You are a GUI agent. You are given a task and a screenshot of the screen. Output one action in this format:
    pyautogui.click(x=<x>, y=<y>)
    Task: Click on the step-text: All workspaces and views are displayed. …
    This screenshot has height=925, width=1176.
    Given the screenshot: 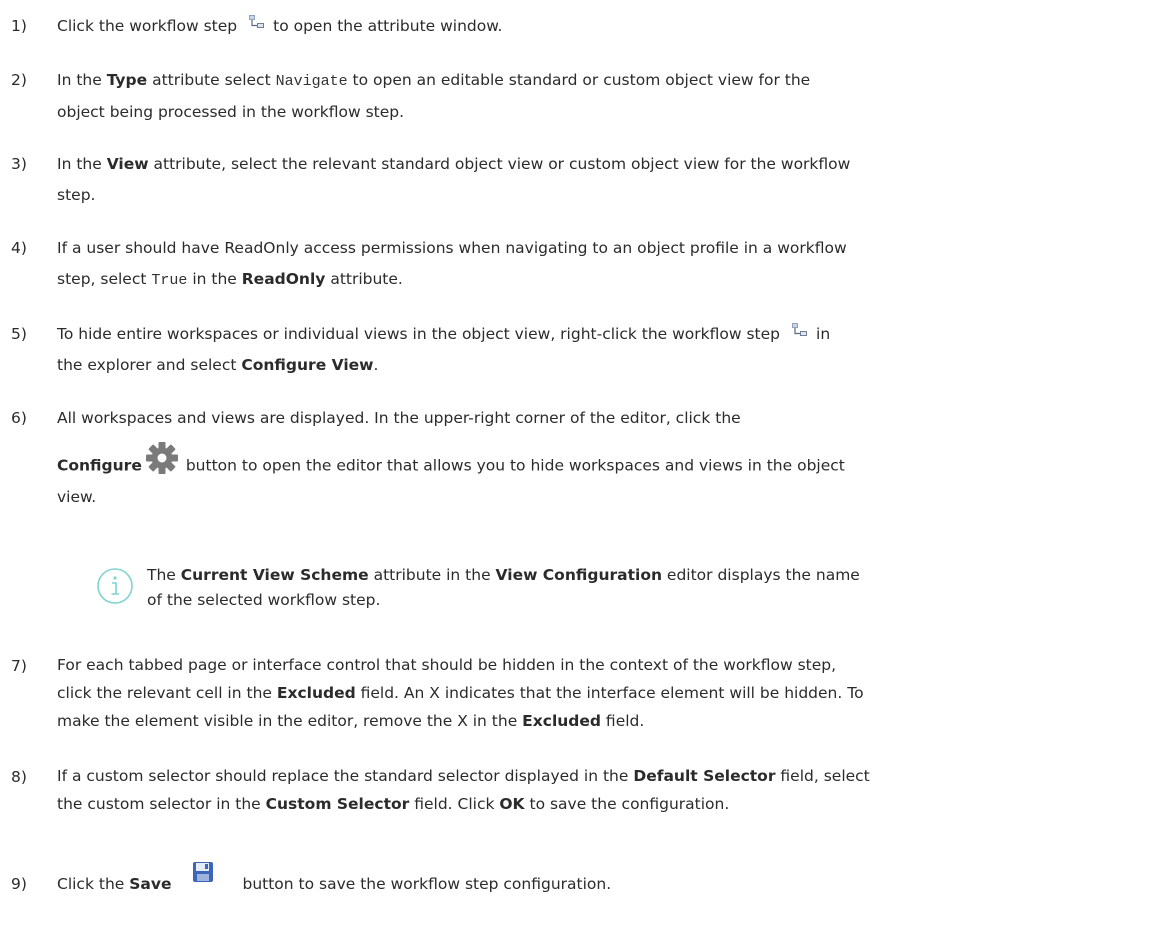 What is the action you would take?
    pyautogui.click(x=451, y=457)
    